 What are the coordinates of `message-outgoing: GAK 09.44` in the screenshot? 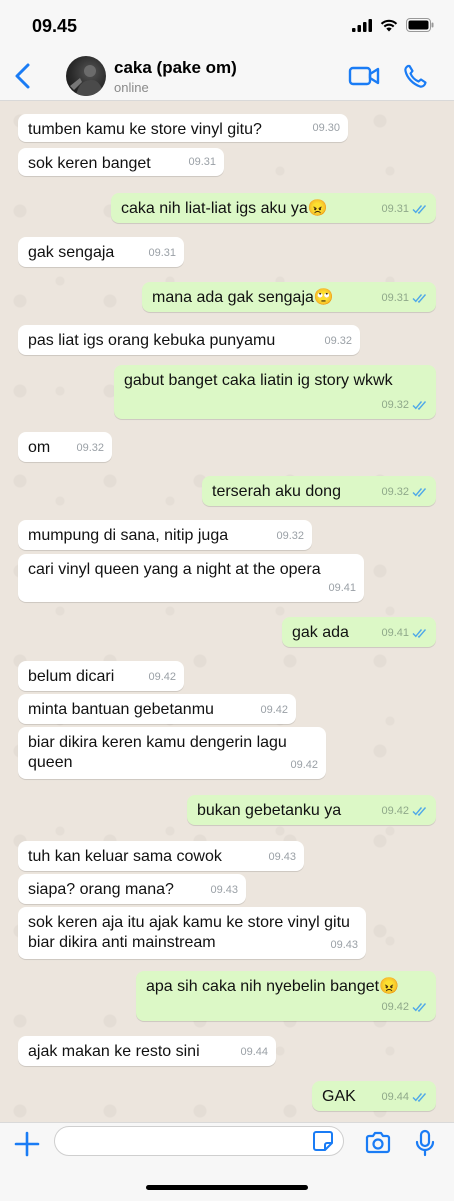 It's located at (374, 1096).